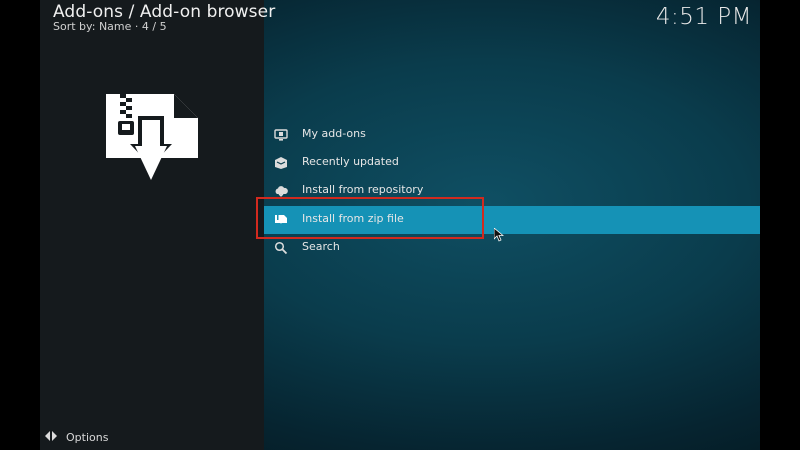 The height and width of the screenshot is (450, 800). I want to click on menu-item-recently-updated: Recently updated, so click(512, 163).